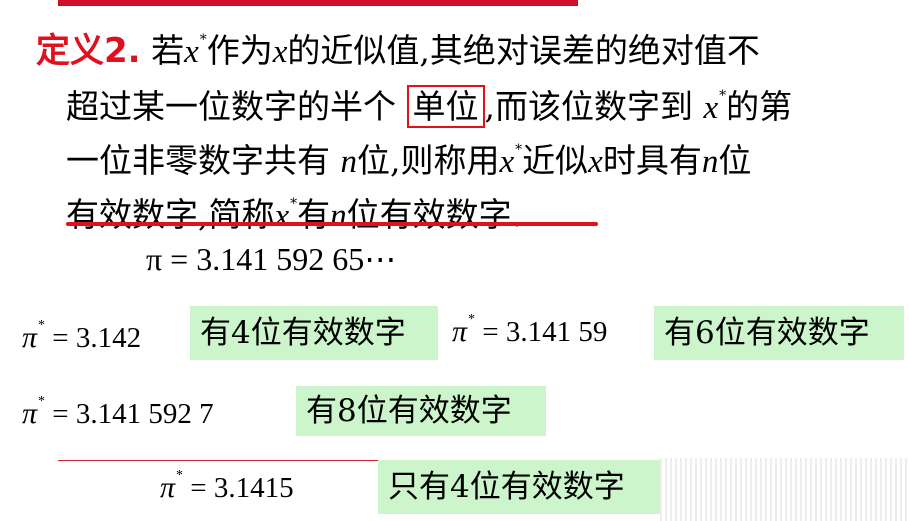 Image resolution: width=909 pixels, height=521 pixels. What do you see at coordinates (784, 489) in the screenshot?
I see `decorative-pattern` at bounding box center [784, 489].